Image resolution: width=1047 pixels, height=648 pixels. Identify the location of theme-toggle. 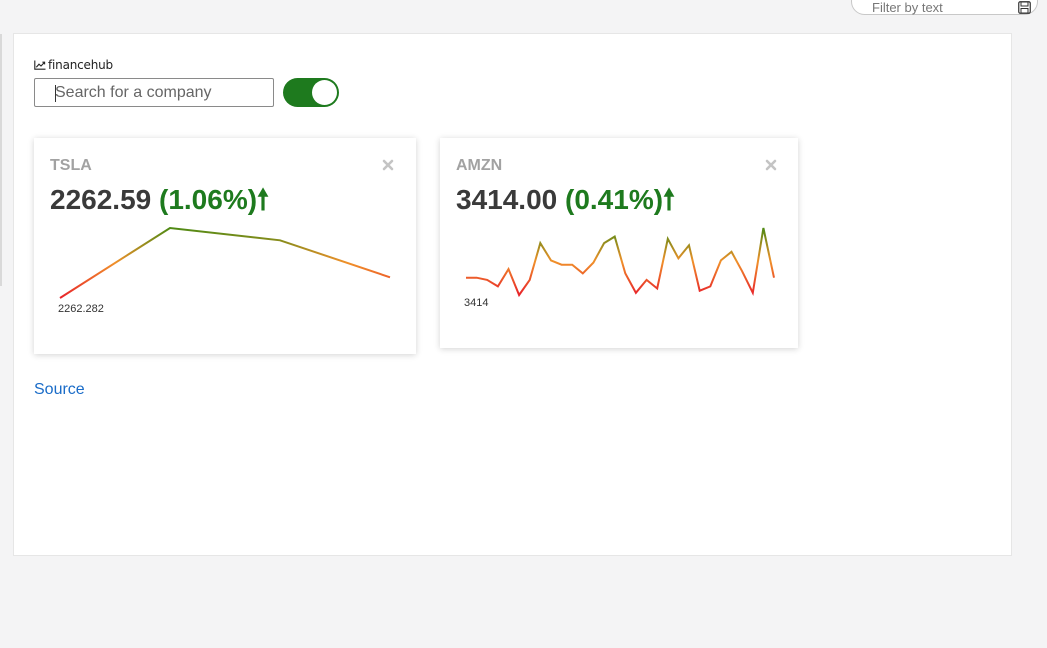
(311, 92).